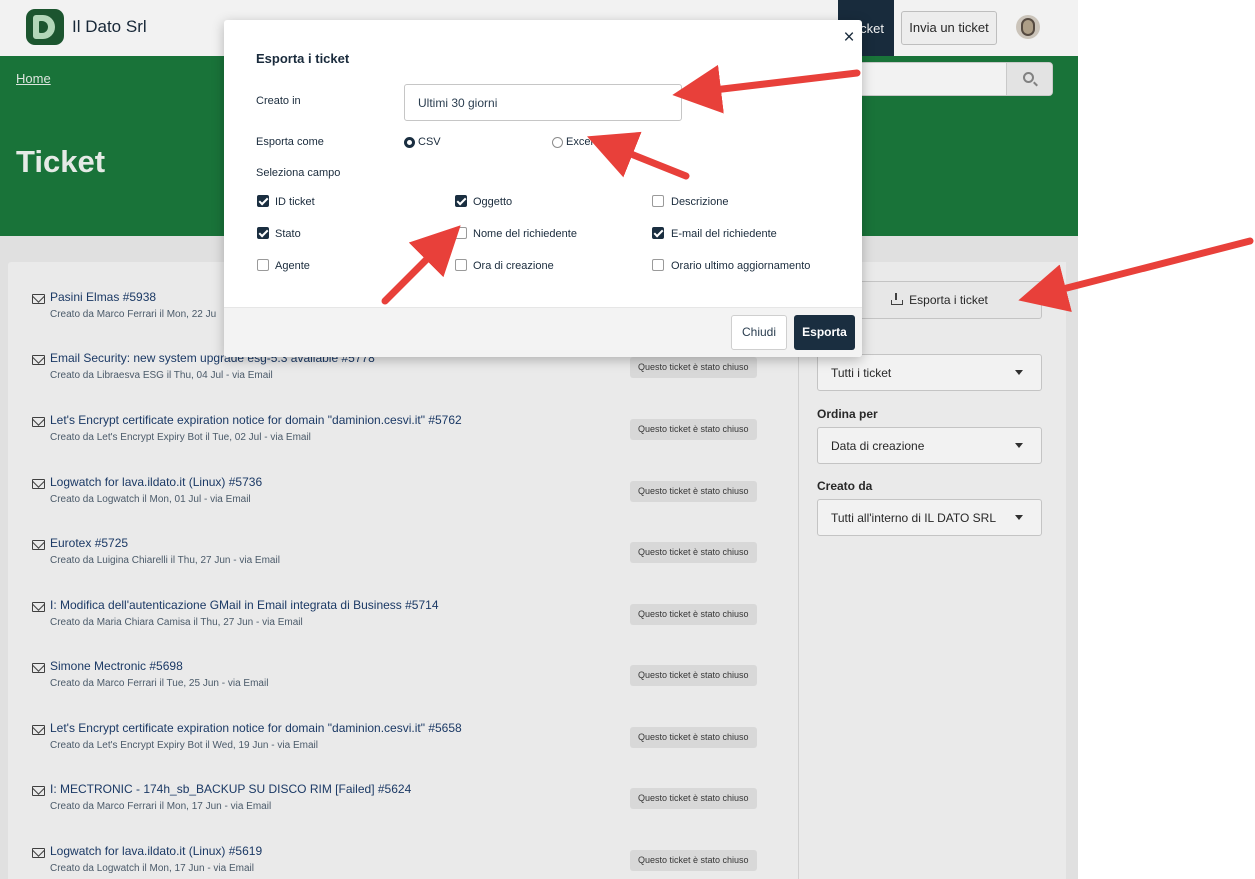 This screenshot has height=879, width=1255. I want to click on field-label-requester-email: E-mail del richiedente, so click(724, 234).